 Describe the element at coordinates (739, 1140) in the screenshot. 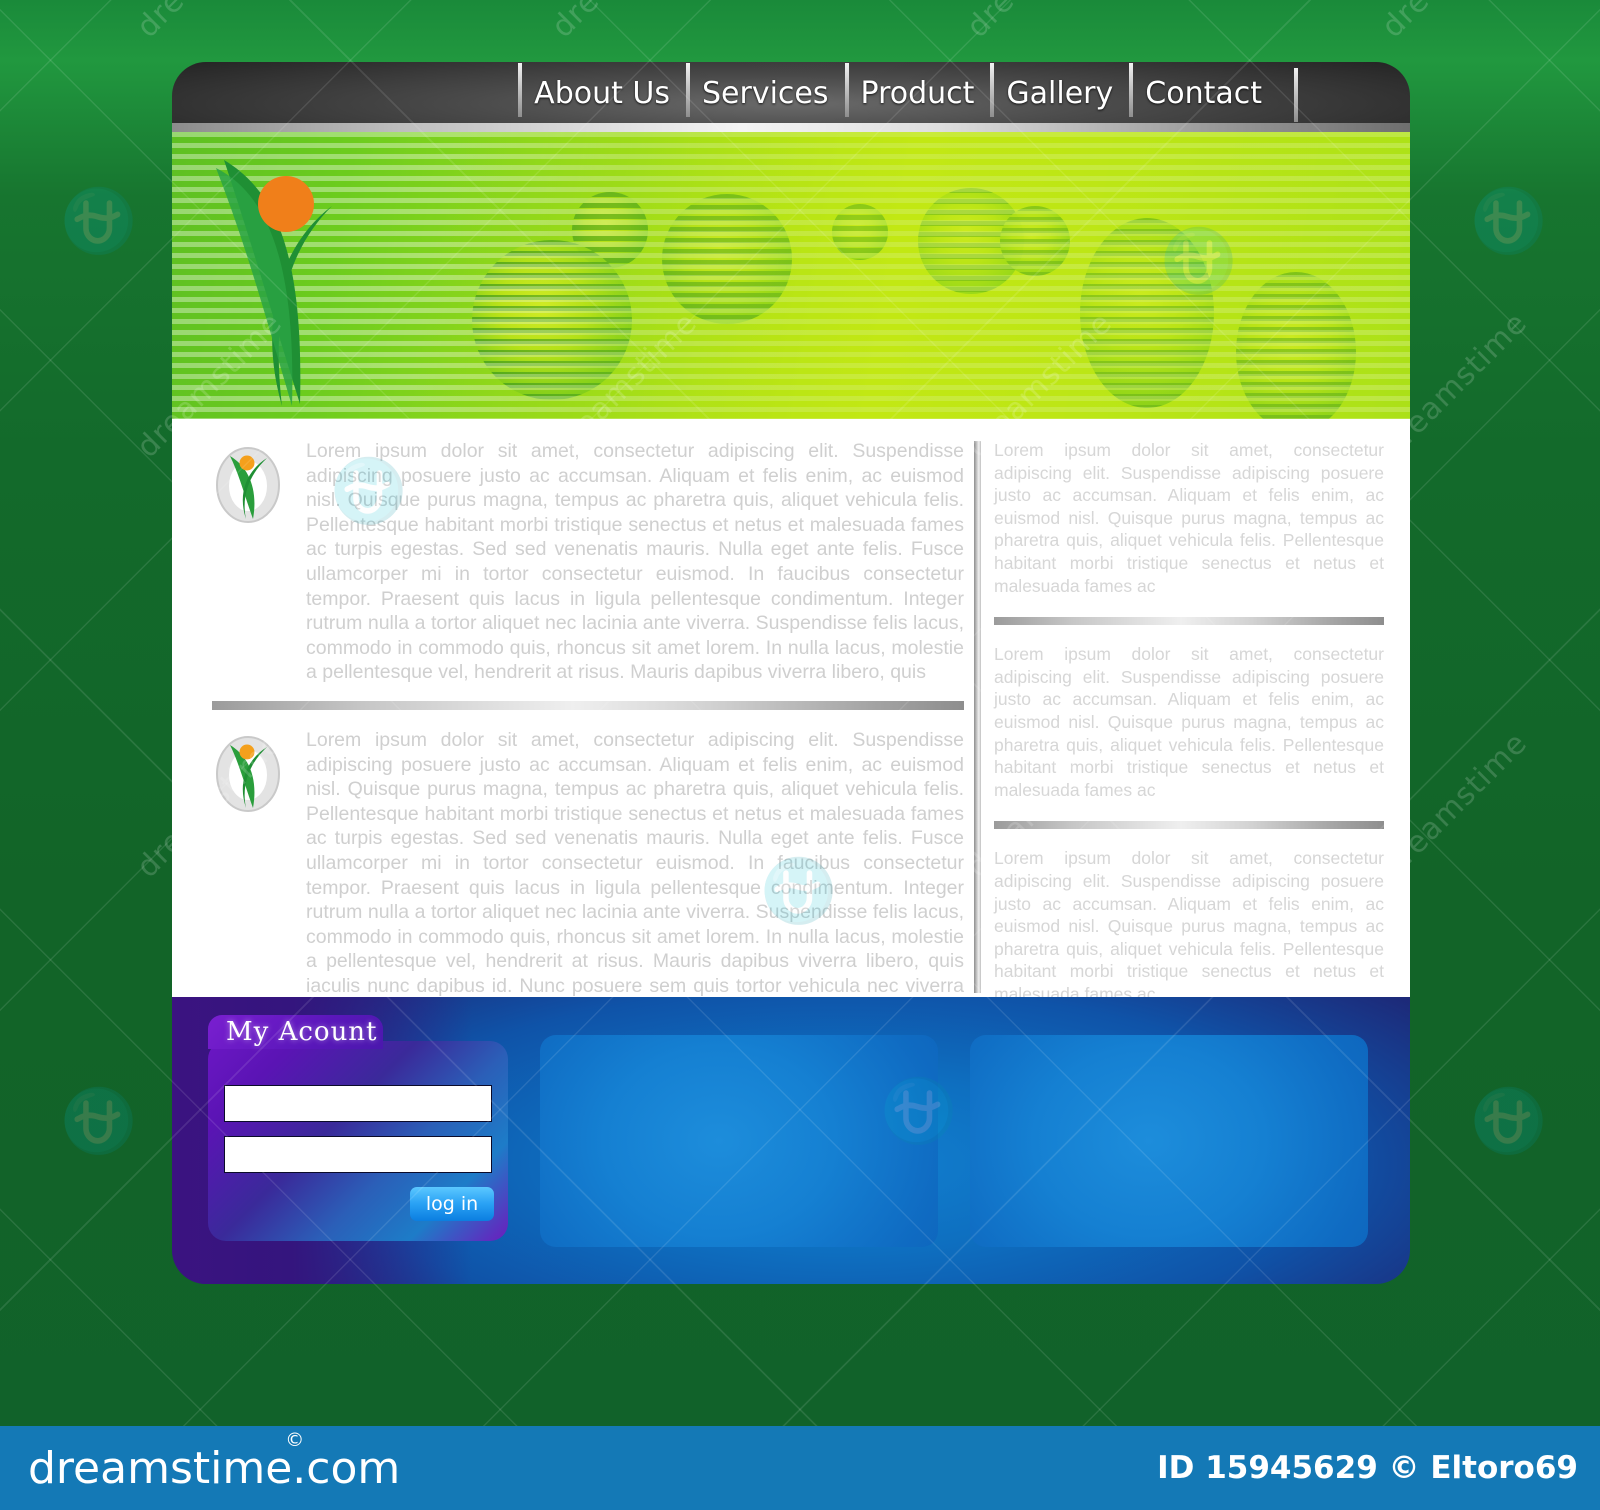

I see `footer-panel-left` at that location.